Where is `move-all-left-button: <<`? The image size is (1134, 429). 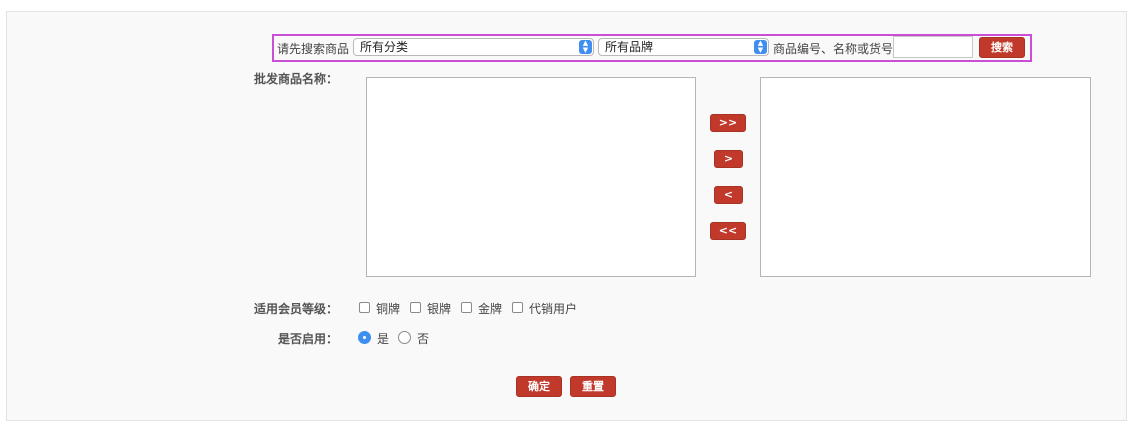
move-all-left-button: << is located at coordinates (728, 231).